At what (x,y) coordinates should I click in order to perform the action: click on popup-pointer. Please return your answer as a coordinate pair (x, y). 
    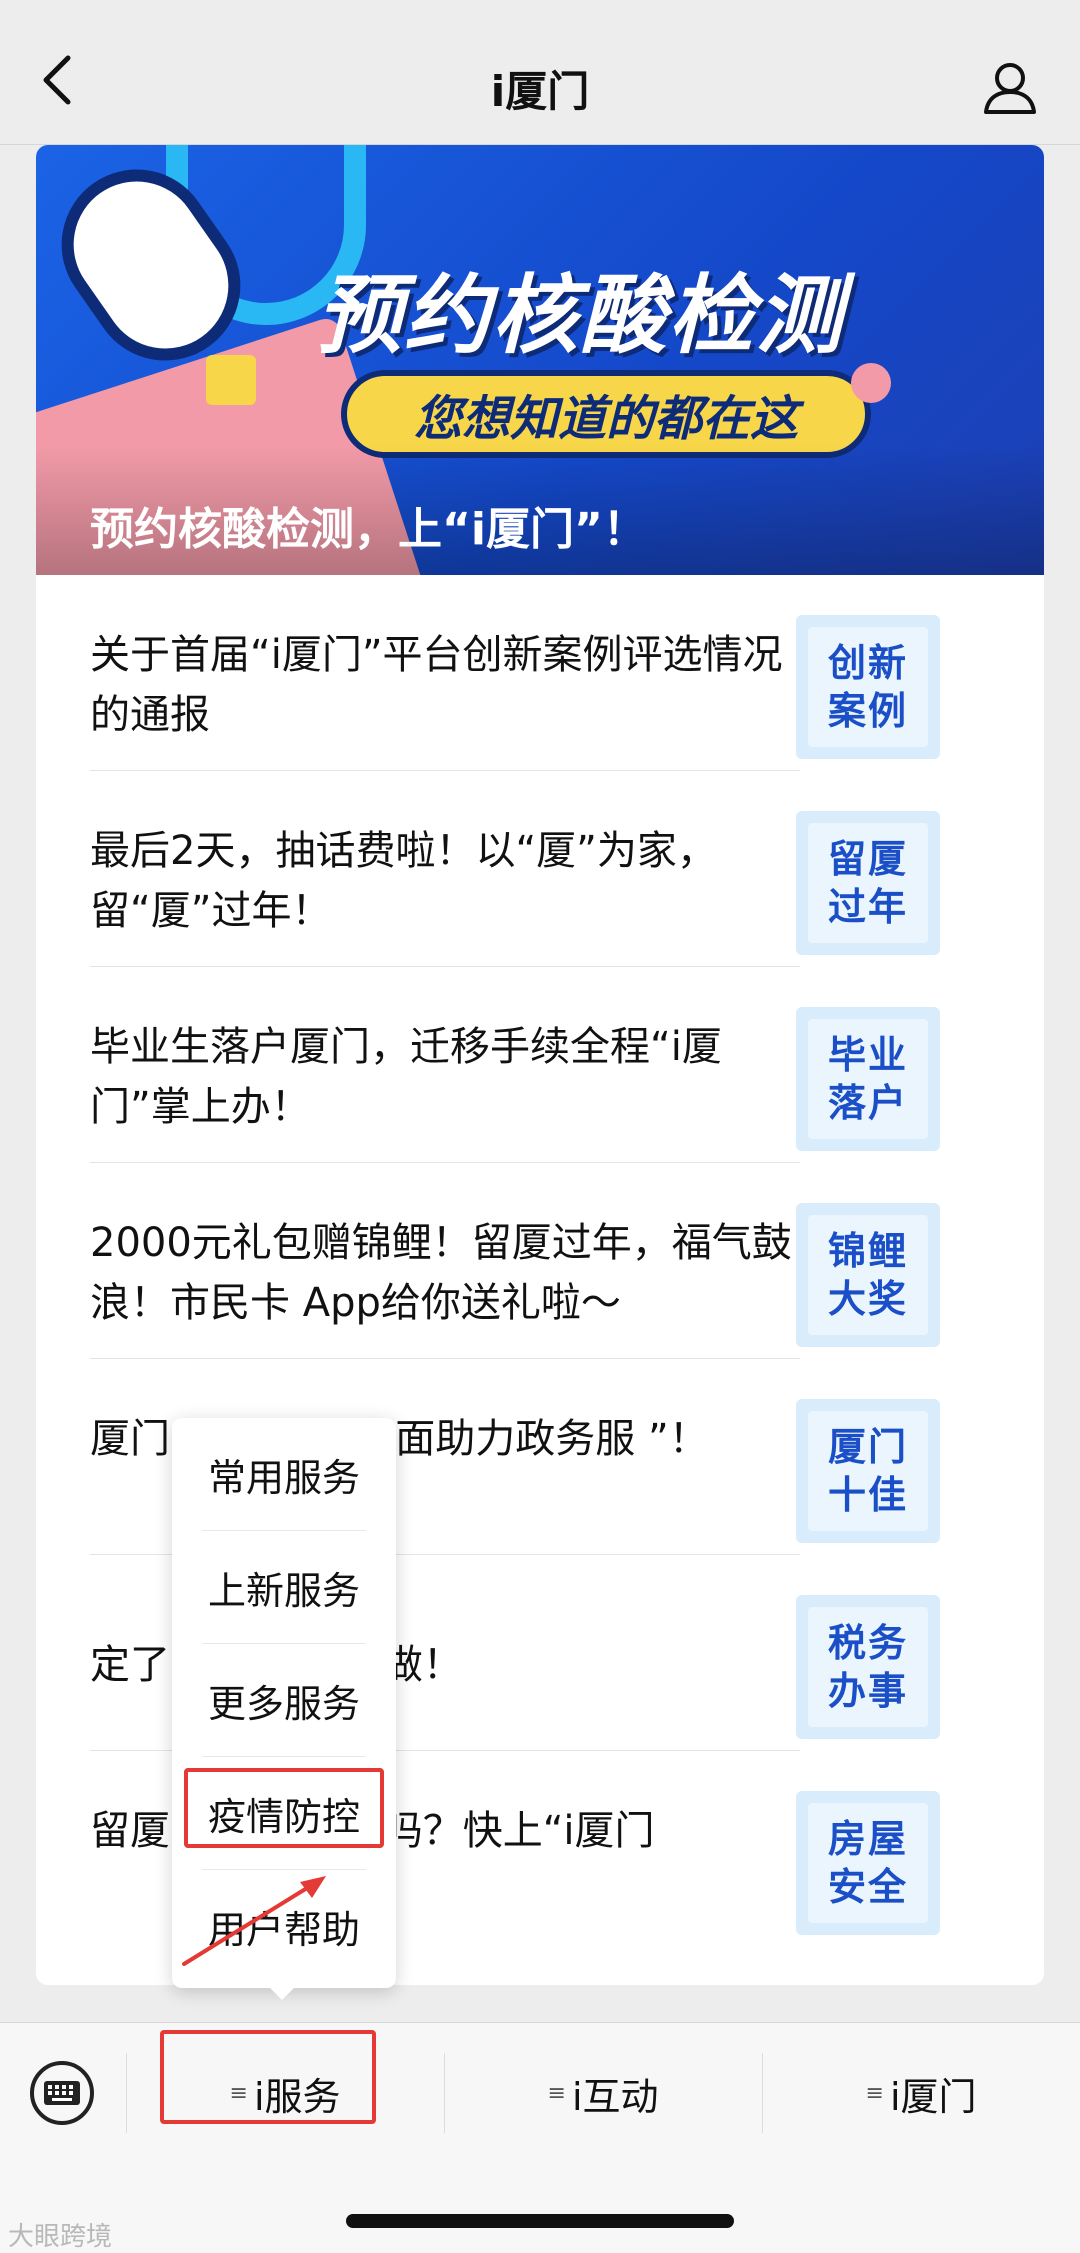
    Looking at the image, I should click on (282, 1993).